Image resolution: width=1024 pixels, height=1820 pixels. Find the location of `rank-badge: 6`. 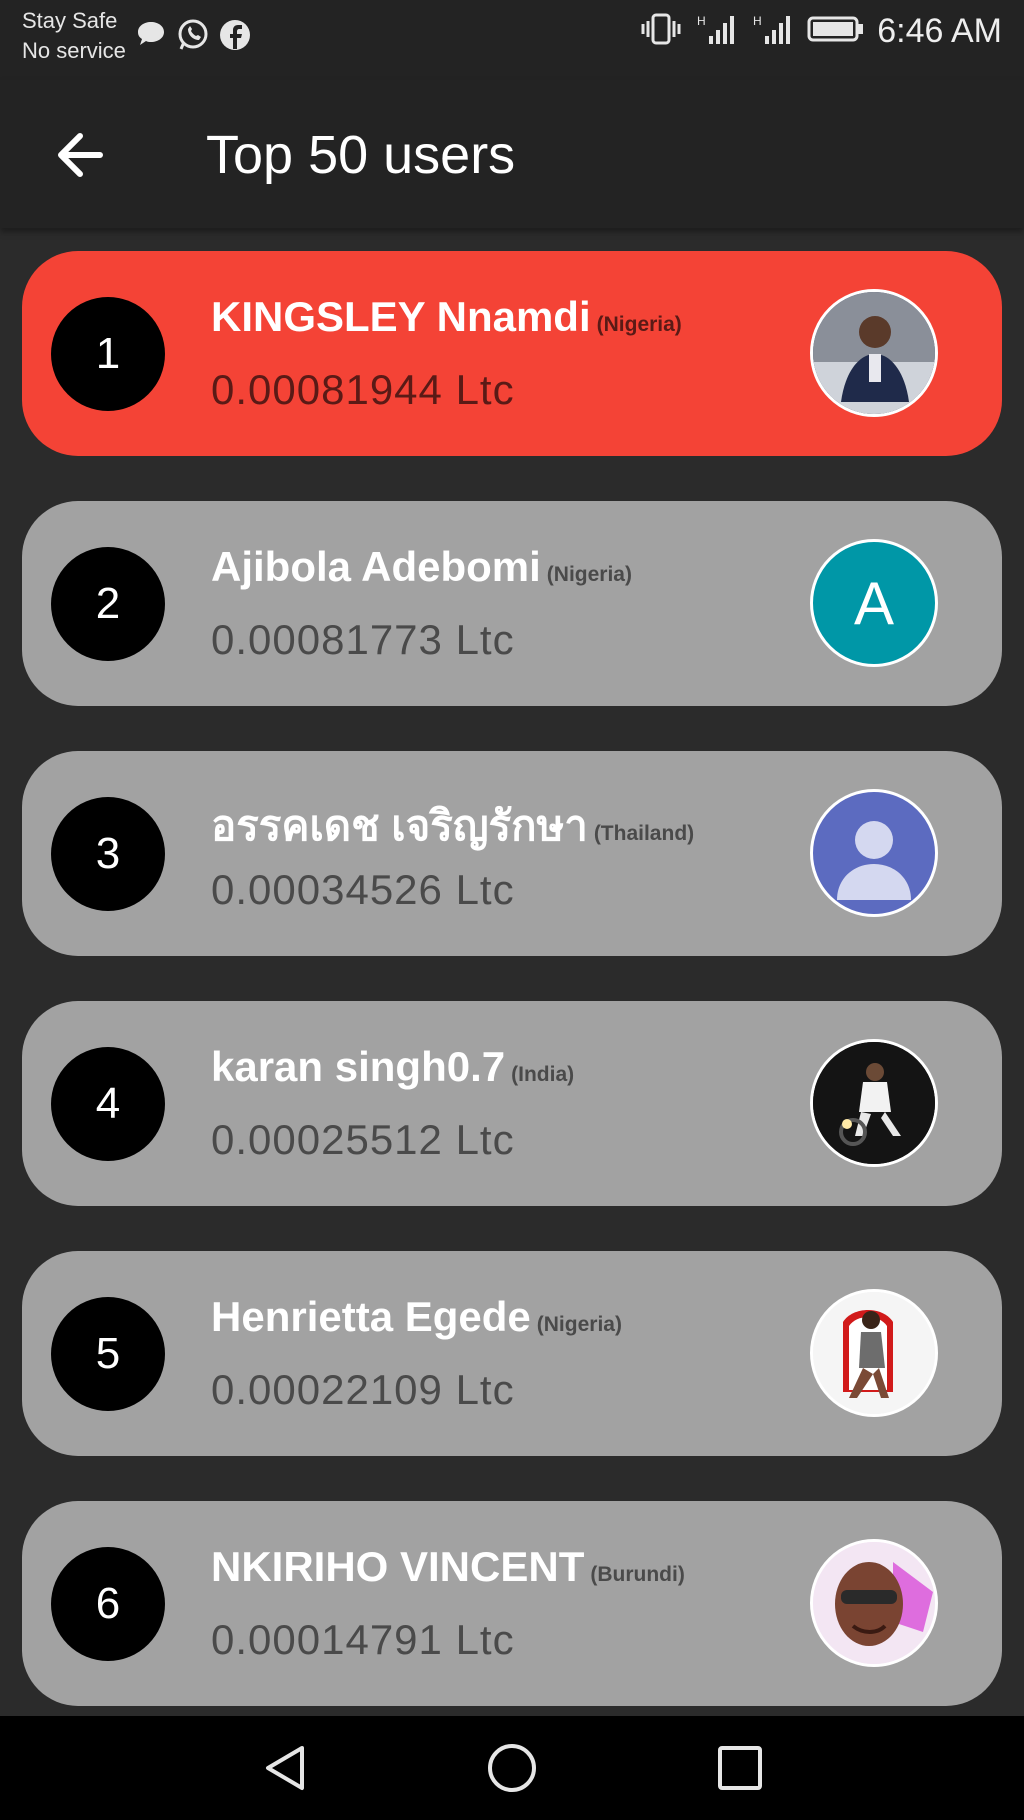

rank-badge: 6 is located at coordinates (108, 1604).